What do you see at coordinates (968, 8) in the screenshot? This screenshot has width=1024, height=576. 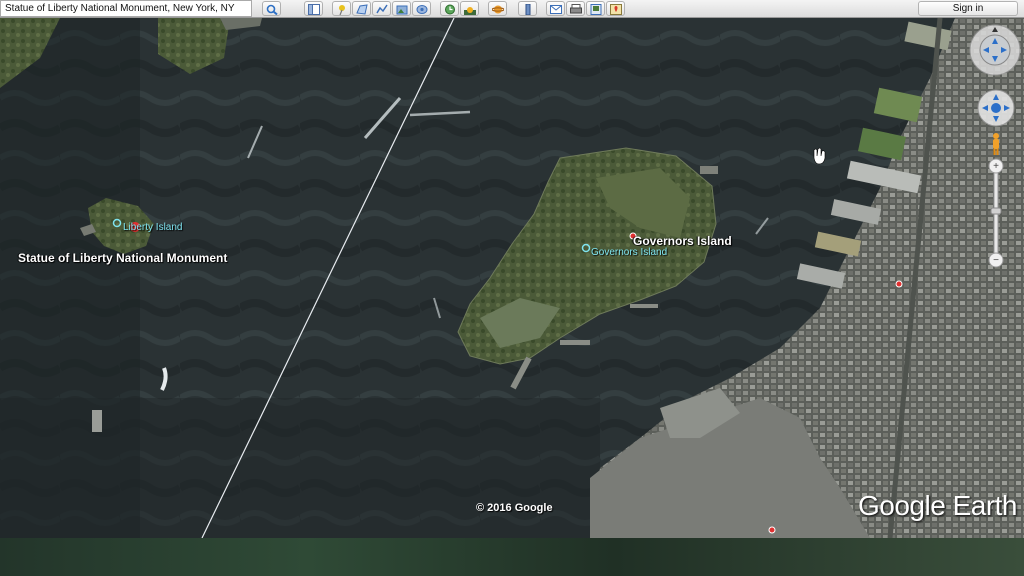 I see `sign-in-button: Sign in` at bounding box center [968, 8].